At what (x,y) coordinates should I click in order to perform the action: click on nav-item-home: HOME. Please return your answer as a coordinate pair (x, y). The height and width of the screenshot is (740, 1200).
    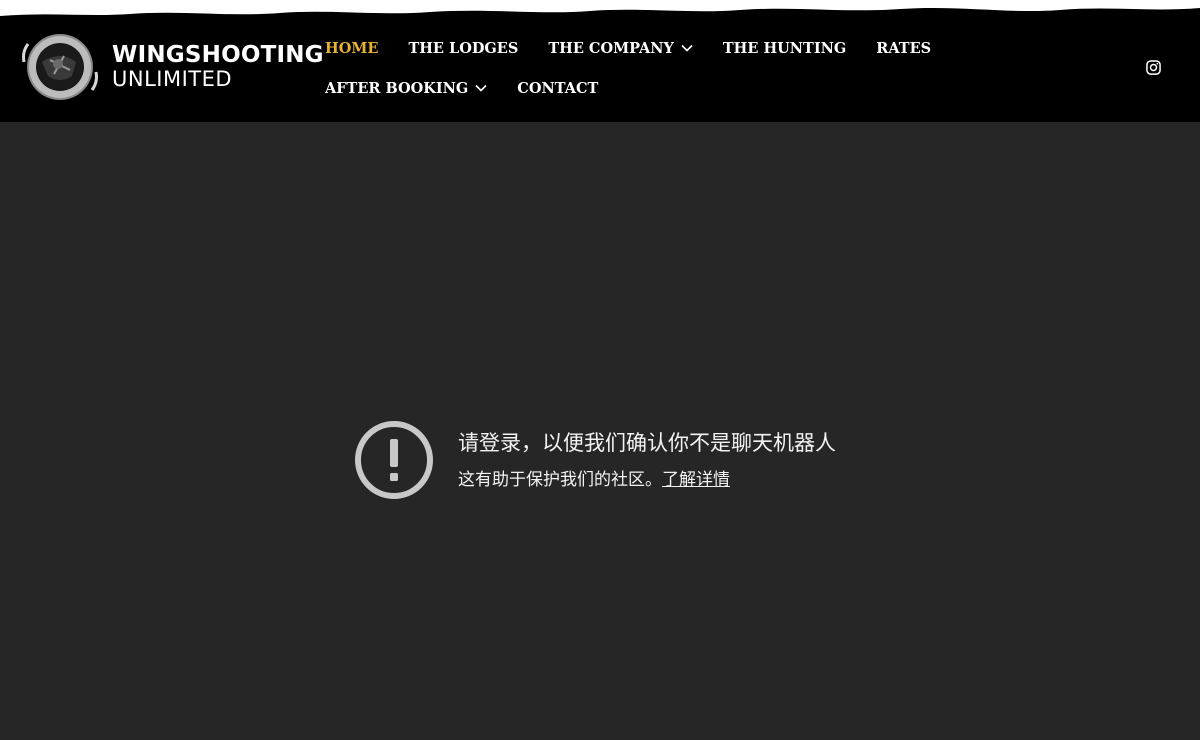
    Looking at the image, I should click on (351, 48).